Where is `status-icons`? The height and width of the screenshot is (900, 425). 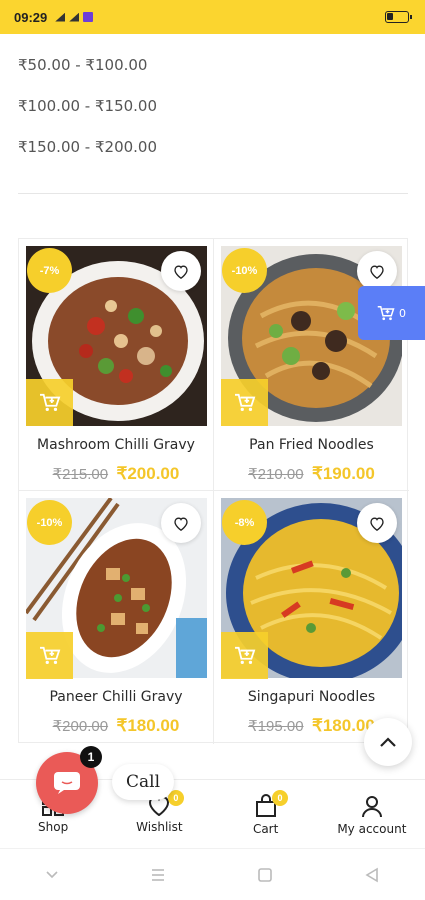 status-icons is located at coordinates (74, 17).